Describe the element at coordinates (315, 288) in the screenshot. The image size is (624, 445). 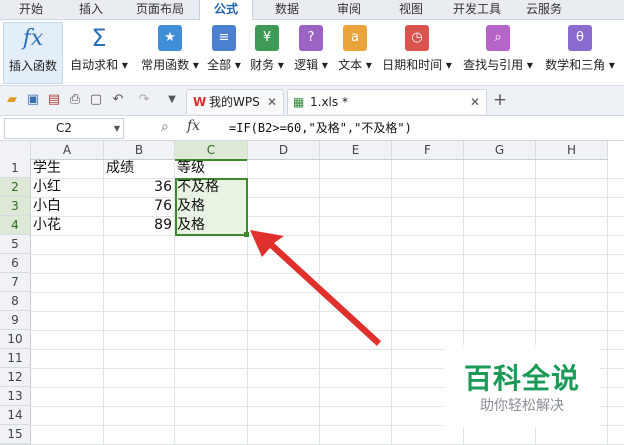
I see `red-arrow-icon` at that location.